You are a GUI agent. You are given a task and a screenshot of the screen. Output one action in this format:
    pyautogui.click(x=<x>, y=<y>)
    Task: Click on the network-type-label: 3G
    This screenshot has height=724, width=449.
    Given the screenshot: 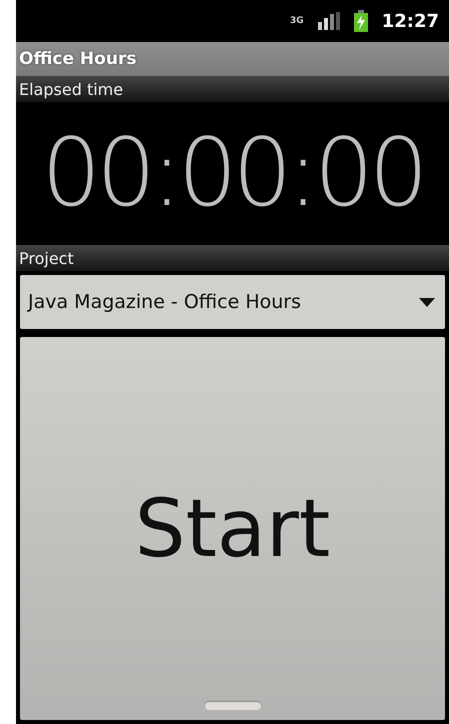 What is the action you would take?
    pyautogui.click(x=297, y=21)
    